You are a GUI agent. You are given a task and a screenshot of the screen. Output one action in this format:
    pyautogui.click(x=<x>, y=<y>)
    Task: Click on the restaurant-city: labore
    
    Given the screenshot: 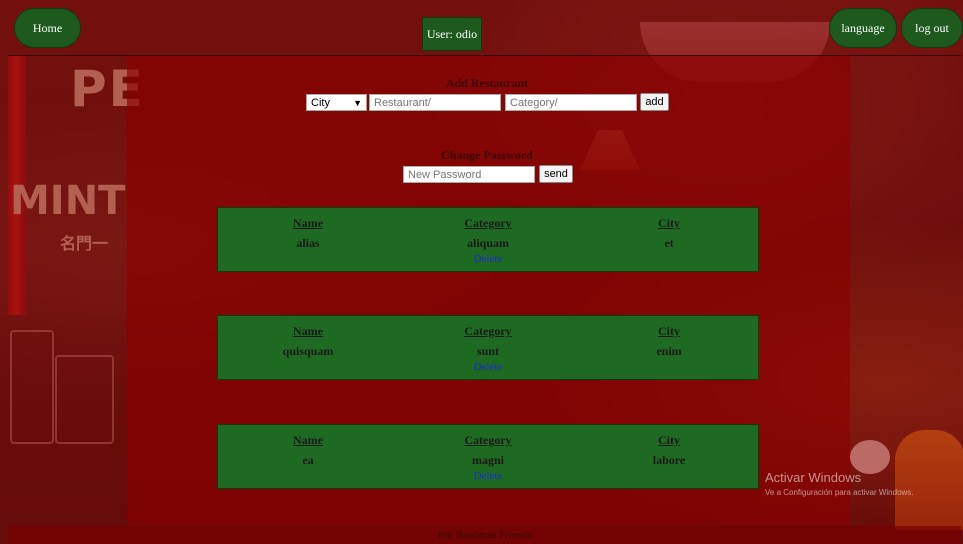 What is the action you would take?
    pyautogui.click(x=669, y=460)
    